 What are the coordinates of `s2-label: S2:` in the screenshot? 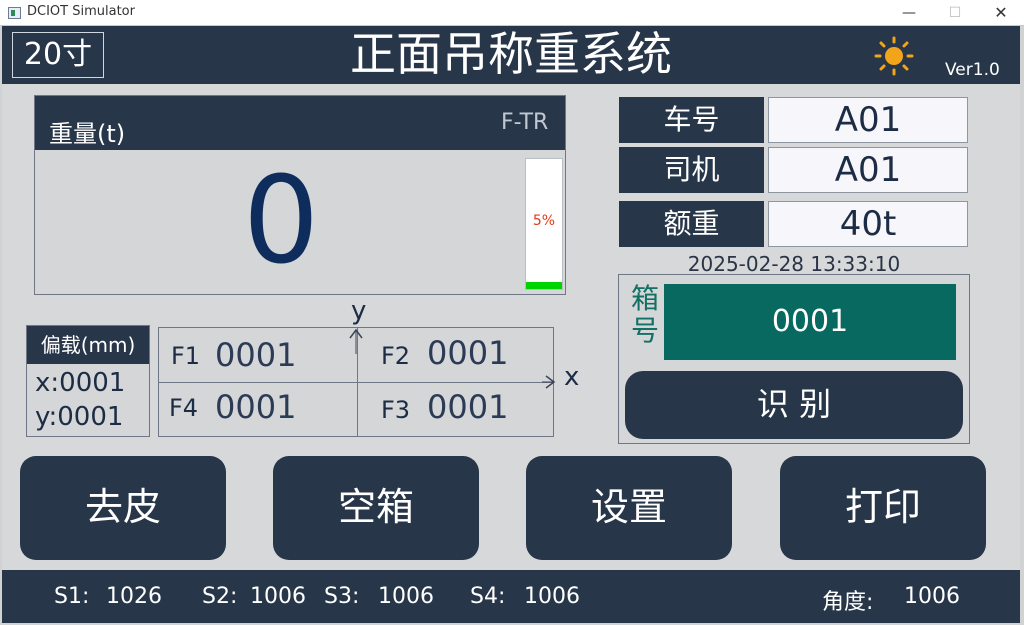 It's located at (220, 596).